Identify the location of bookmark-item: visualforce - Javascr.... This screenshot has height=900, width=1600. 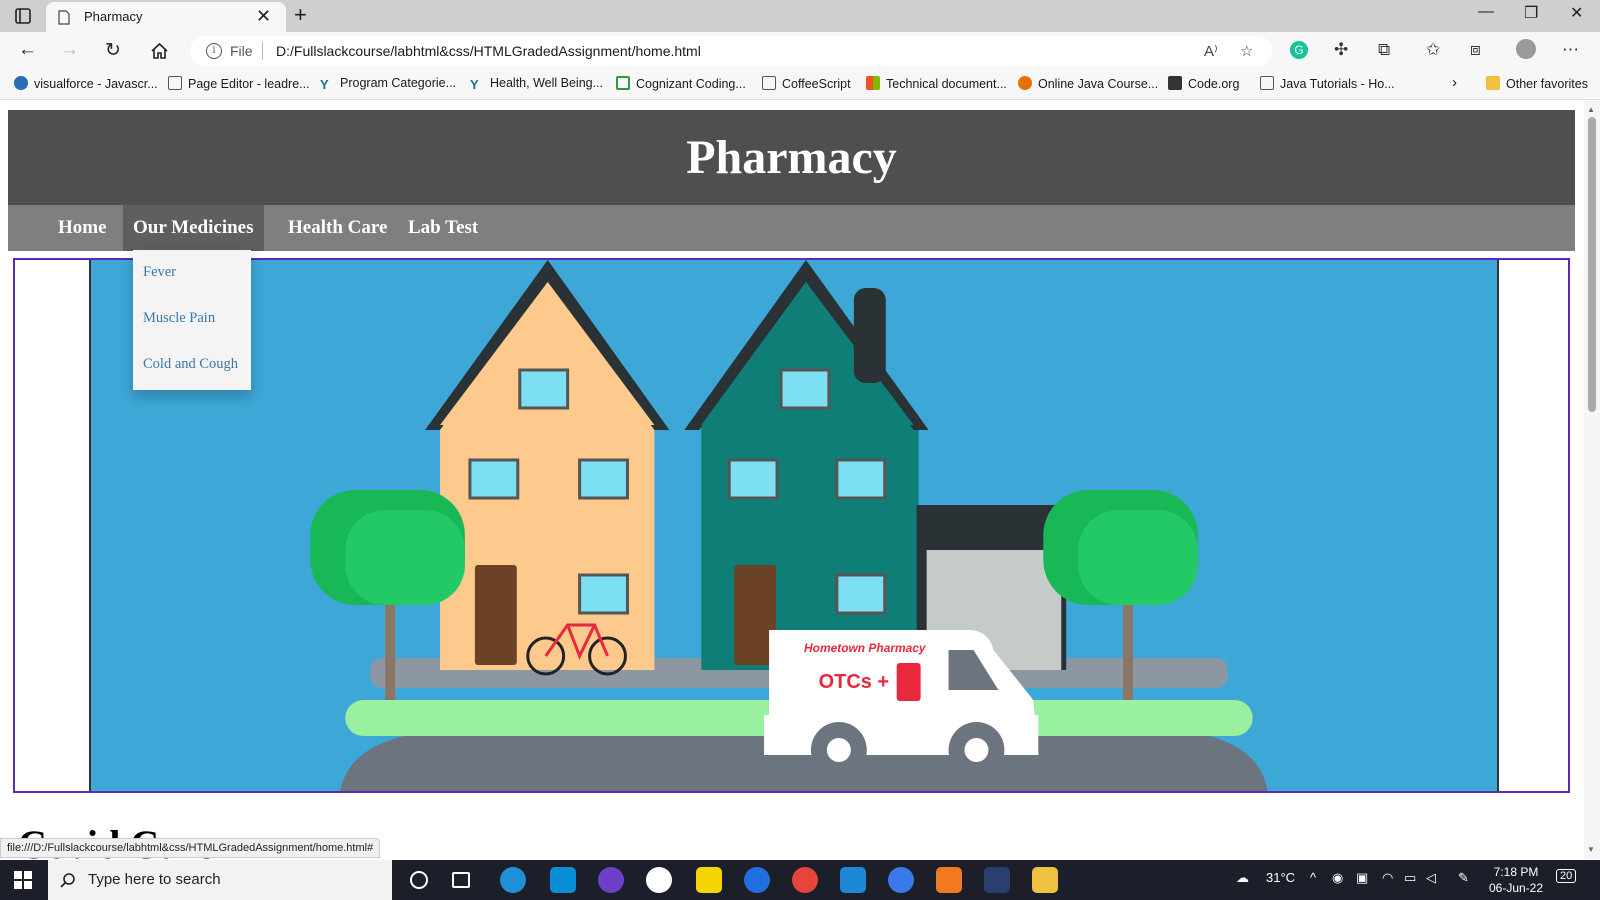
(86, 83).